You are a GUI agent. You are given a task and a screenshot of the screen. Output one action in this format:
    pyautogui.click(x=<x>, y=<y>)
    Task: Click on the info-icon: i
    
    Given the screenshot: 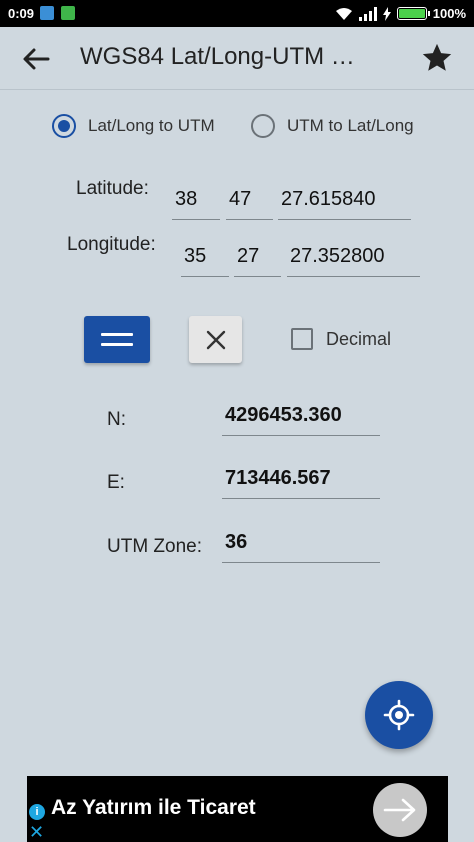 What is the action you would take?
    pyautogui.click(x=37, y=812)
    